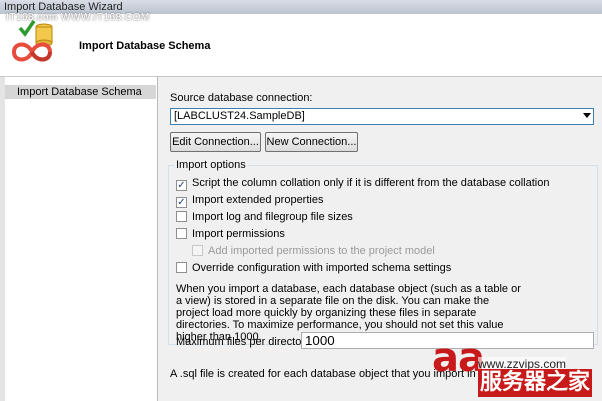 The height and width of the screenshot is (401, 602). Describe the element at coordinates (245, 342) in the screenshot. I see `max-files-label: Maximum files per directory:` at that location.